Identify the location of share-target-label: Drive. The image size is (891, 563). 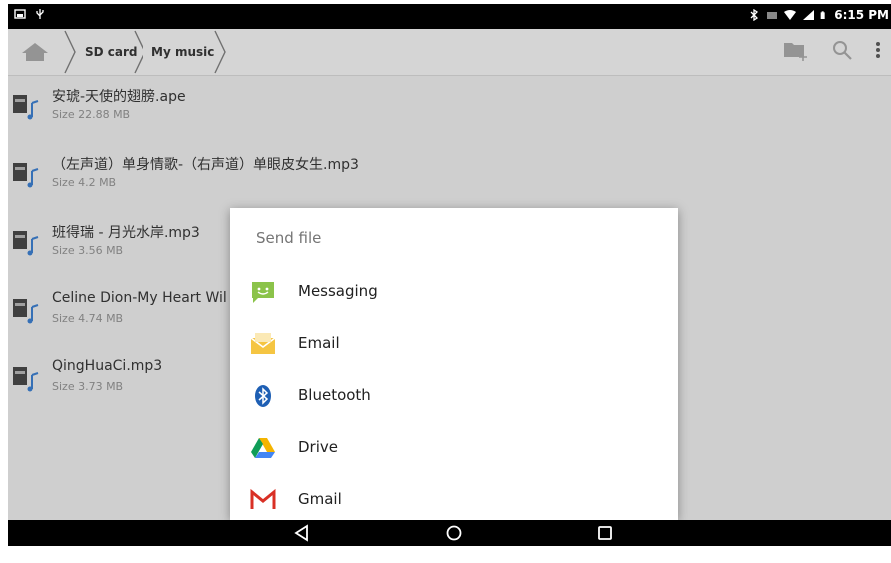
(318, 447).